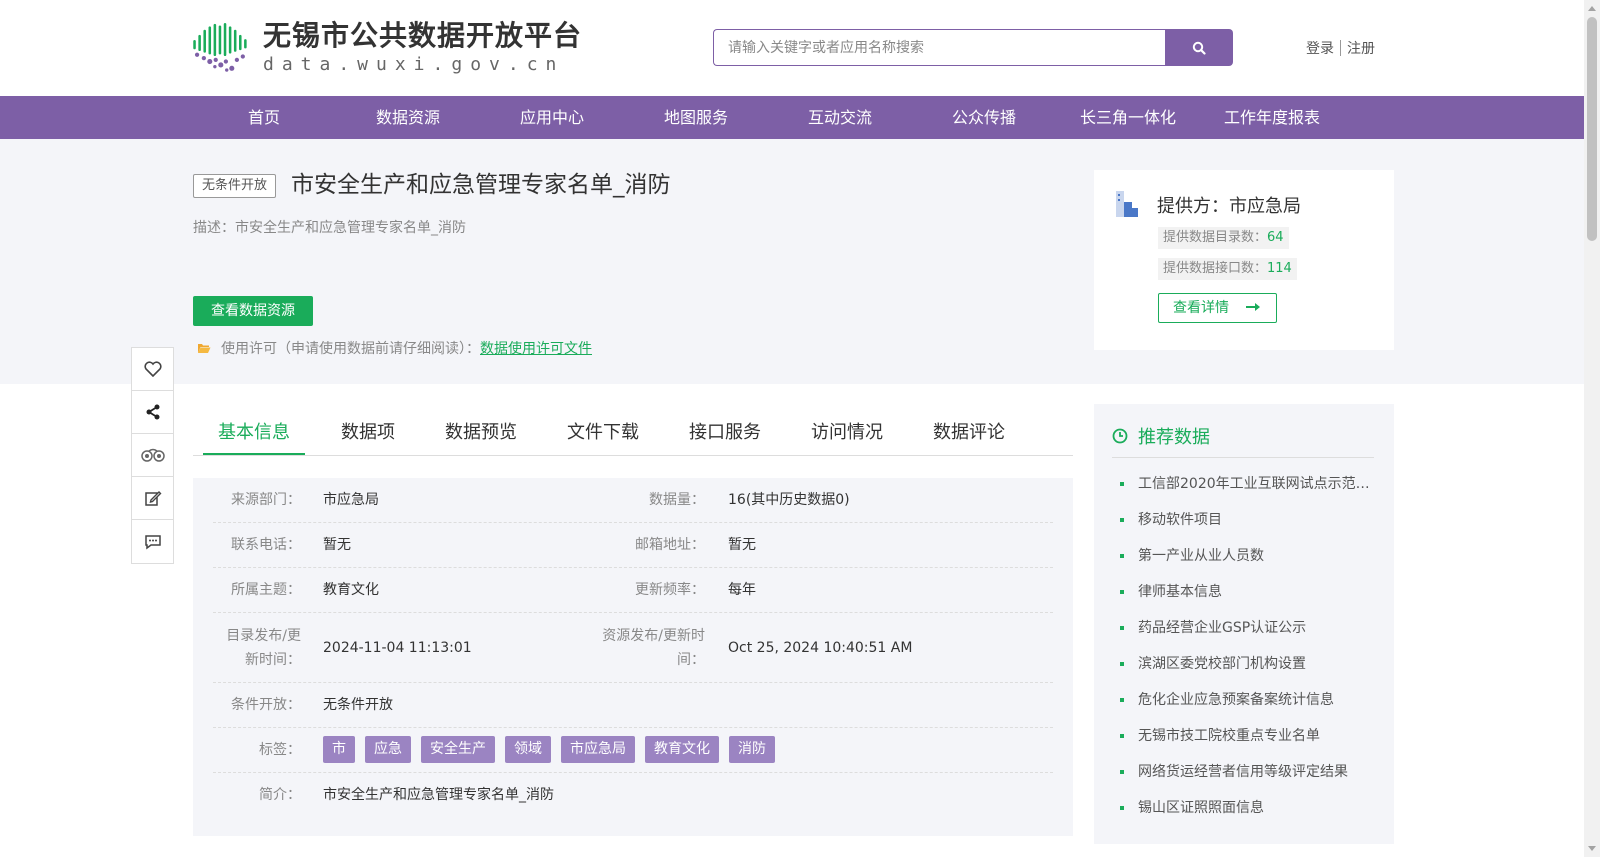  What do you see at coordinates (528, 749) in the screenshot?
I see `tag: 领域` at bounding box center [528, 749].